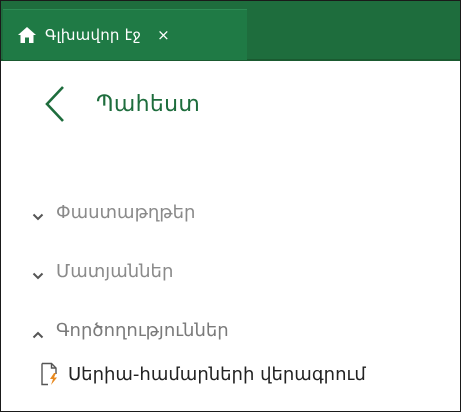  I want to click on section-operations-label: Գործողություններ, so click(142, 330).